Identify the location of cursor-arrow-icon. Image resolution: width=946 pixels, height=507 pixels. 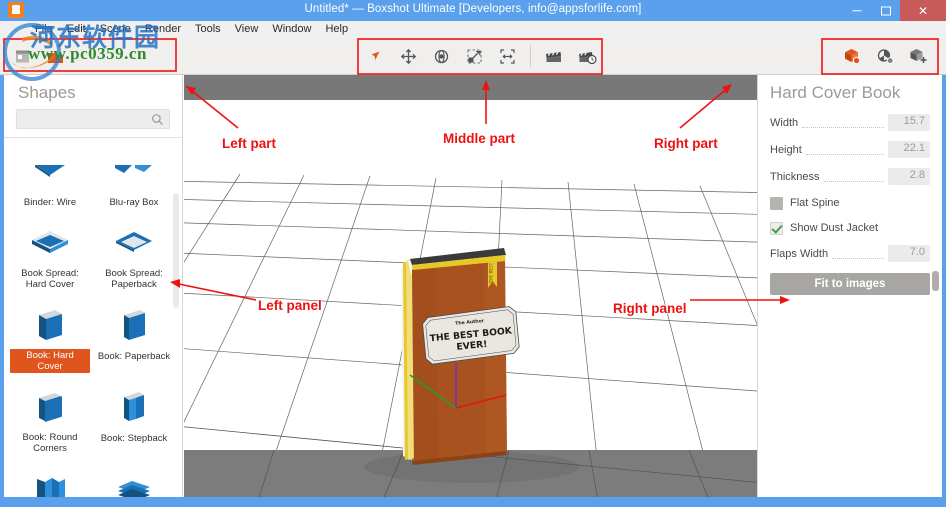
(375, 55).